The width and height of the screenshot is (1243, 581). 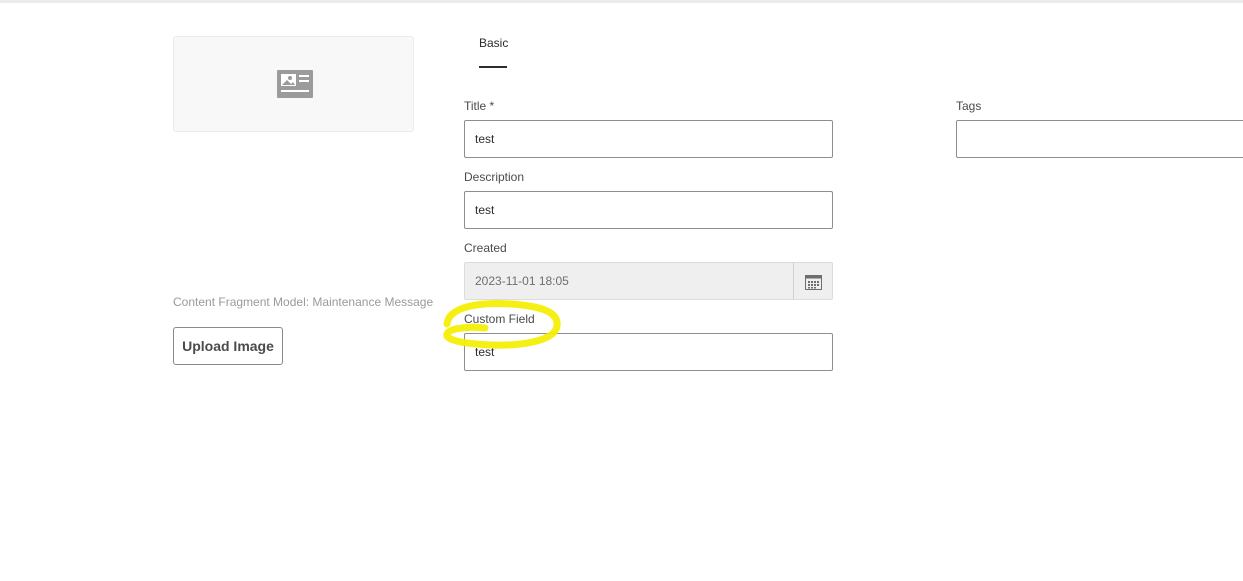 I want to click on tags-field, so click(x=1099, y=139).